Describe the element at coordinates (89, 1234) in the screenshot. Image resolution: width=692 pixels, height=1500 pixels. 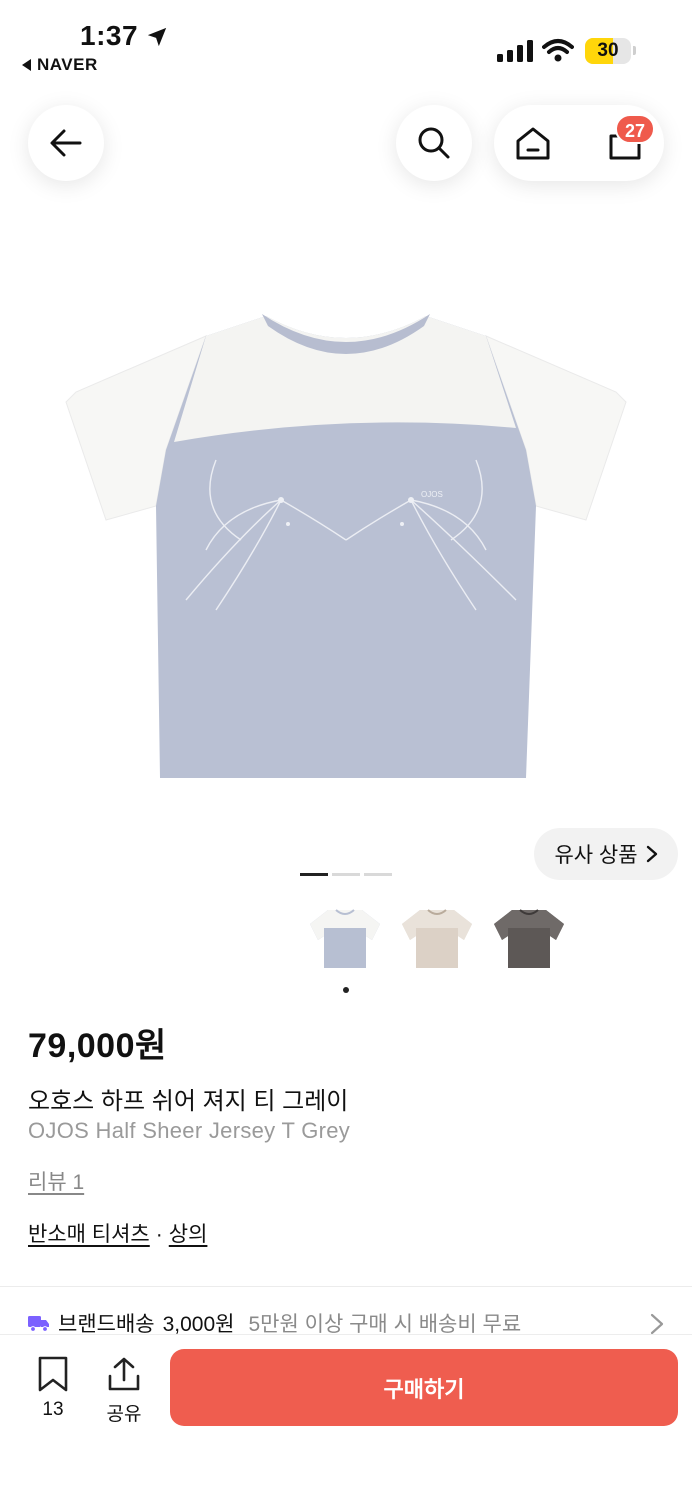
I see `category-link-short-sleeve: 반소매 티셔츠` at that location.